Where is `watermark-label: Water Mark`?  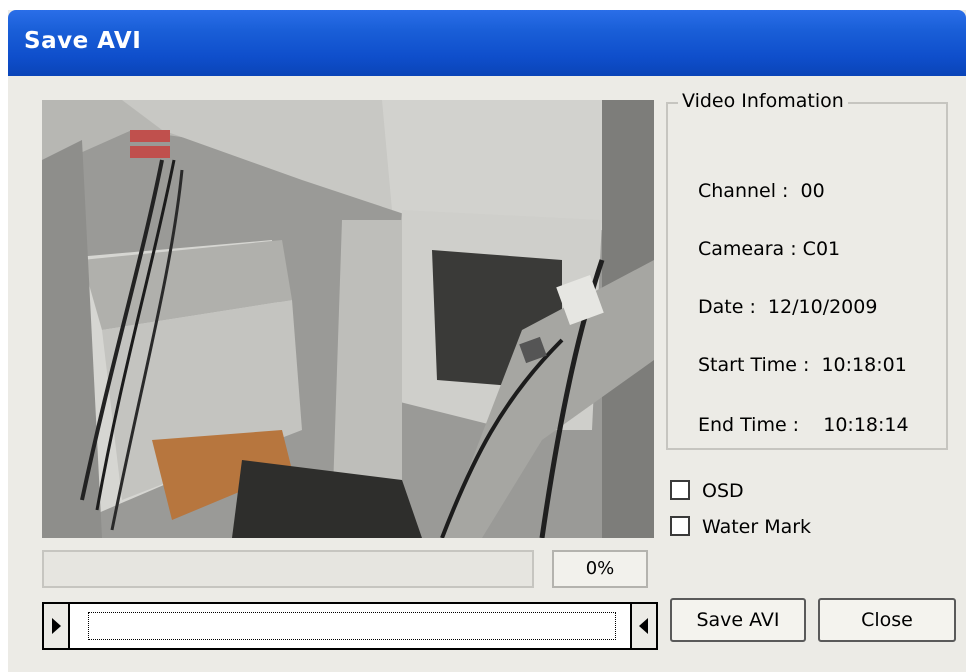
watermark-label: Water Mark is located at coordinates (757, 527).